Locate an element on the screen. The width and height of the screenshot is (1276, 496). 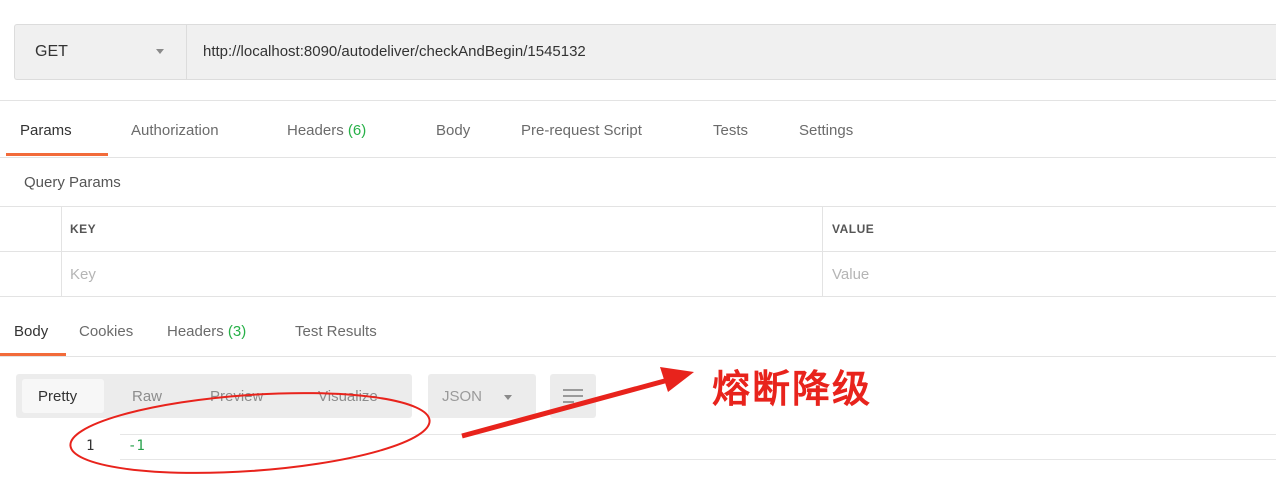
annotation-arrow-head is located at coordinates (677, 379).